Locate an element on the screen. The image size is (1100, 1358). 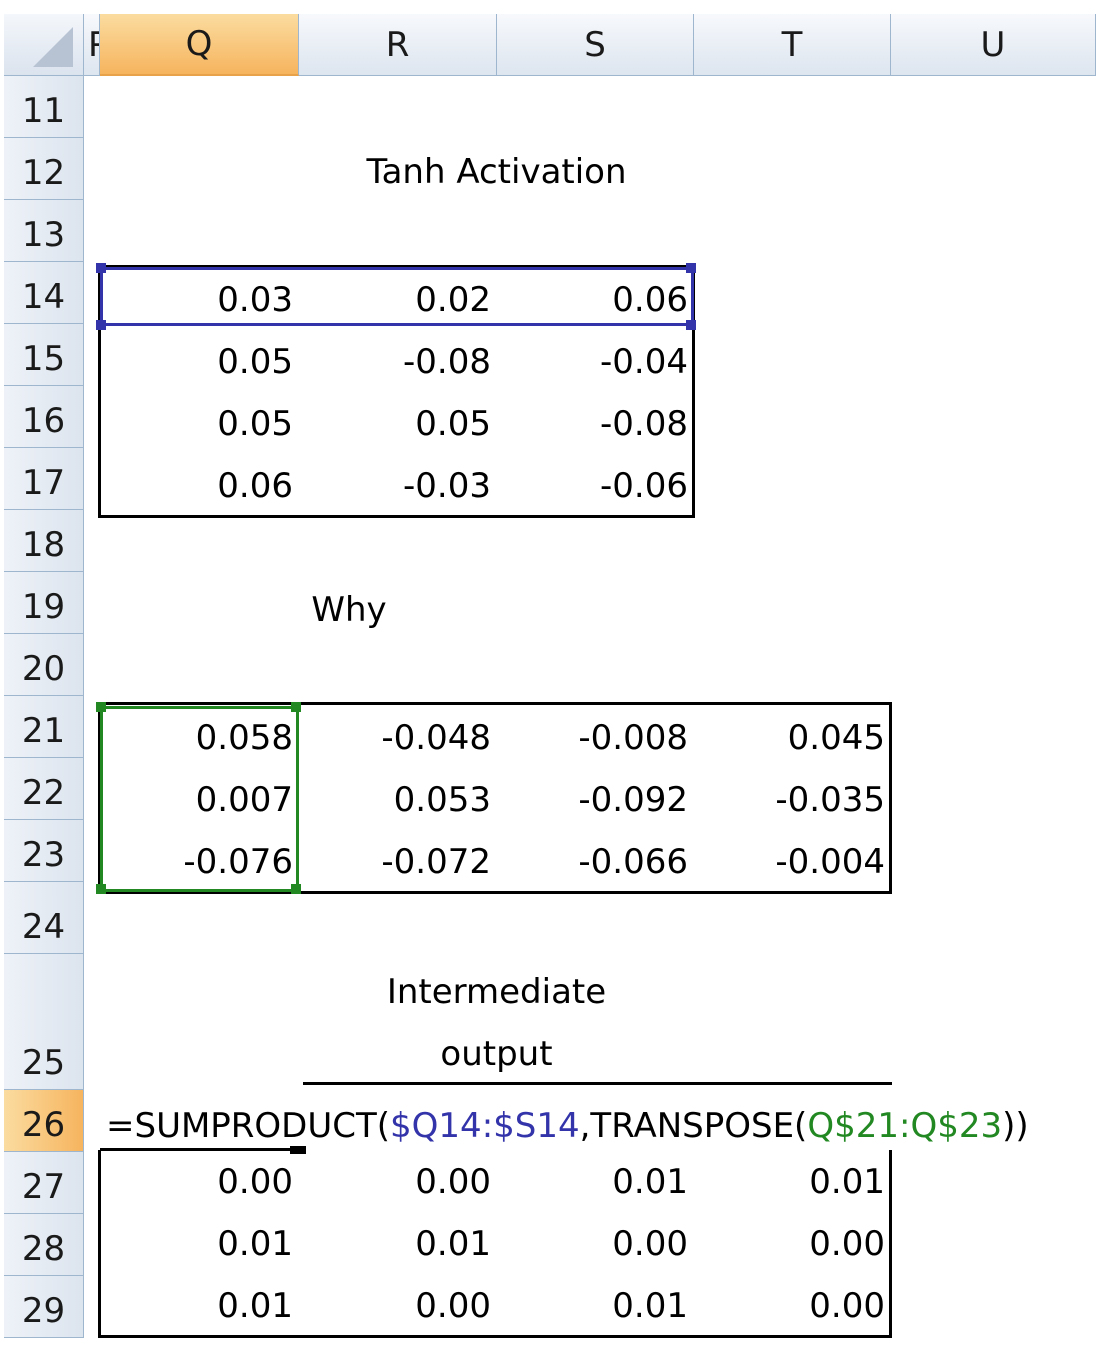
column-header-q: Q is located at coordinates (199, 45).